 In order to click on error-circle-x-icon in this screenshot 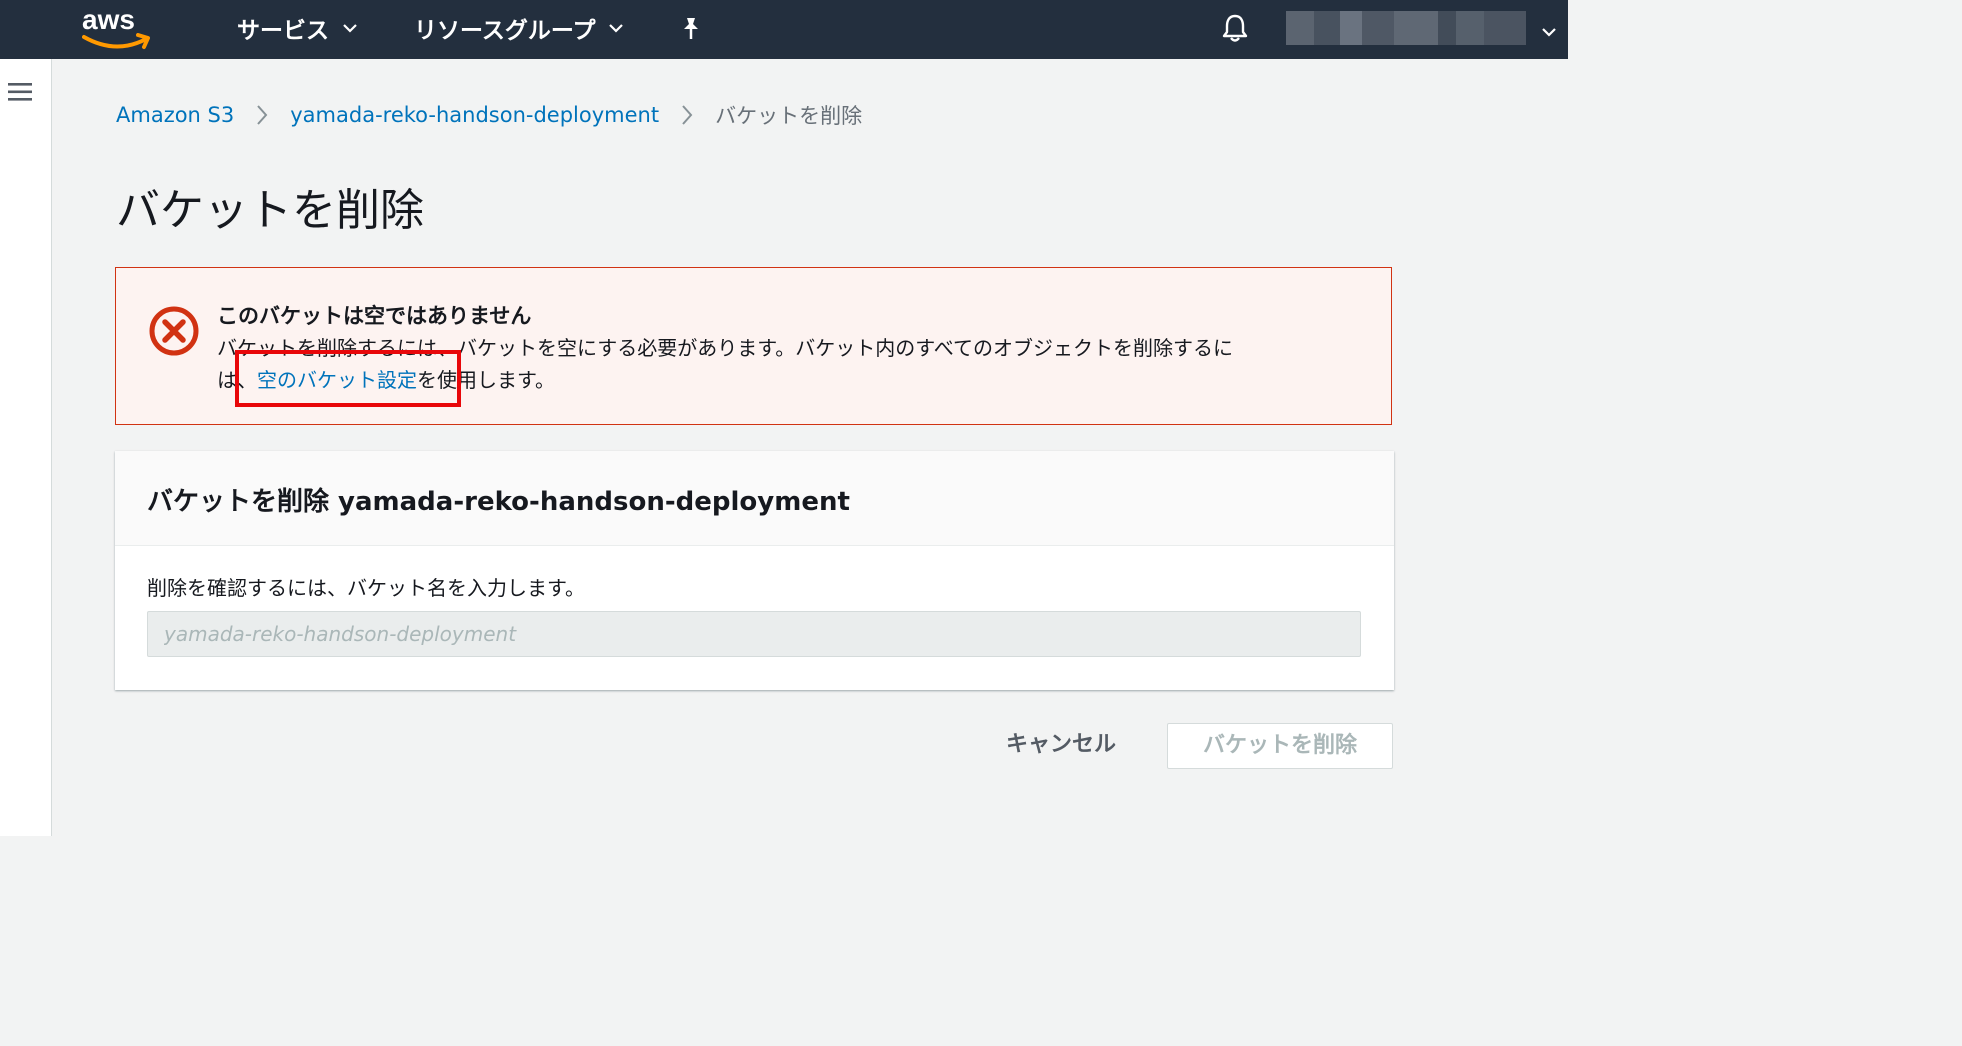, I will do `click(174, 333)`.